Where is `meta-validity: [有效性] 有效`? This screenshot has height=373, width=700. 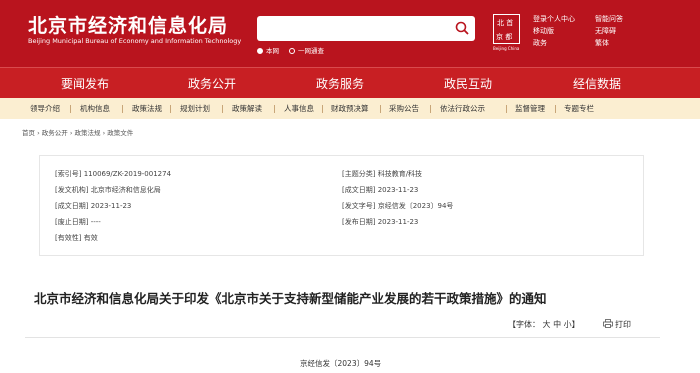
meta-validity: [有效性] 有效 is located at coordinates (76, 238).